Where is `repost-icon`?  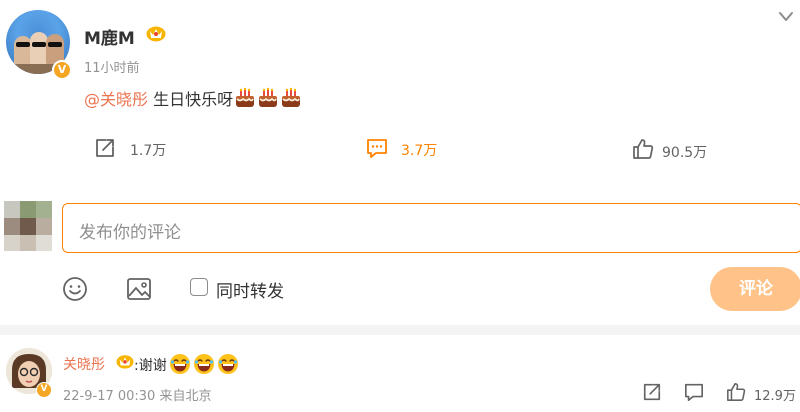
repost-icon is located at coordinates (105, 148).